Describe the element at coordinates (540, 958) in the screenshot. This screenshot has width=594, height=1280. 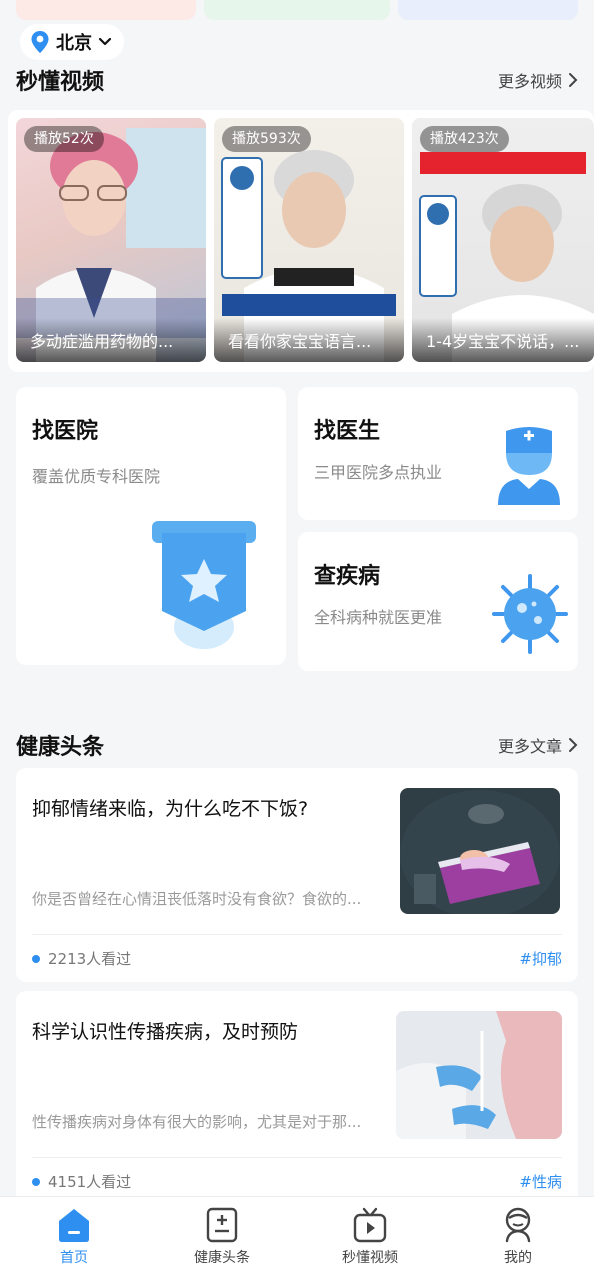
I see `article-tag: #抑郁` at that location.